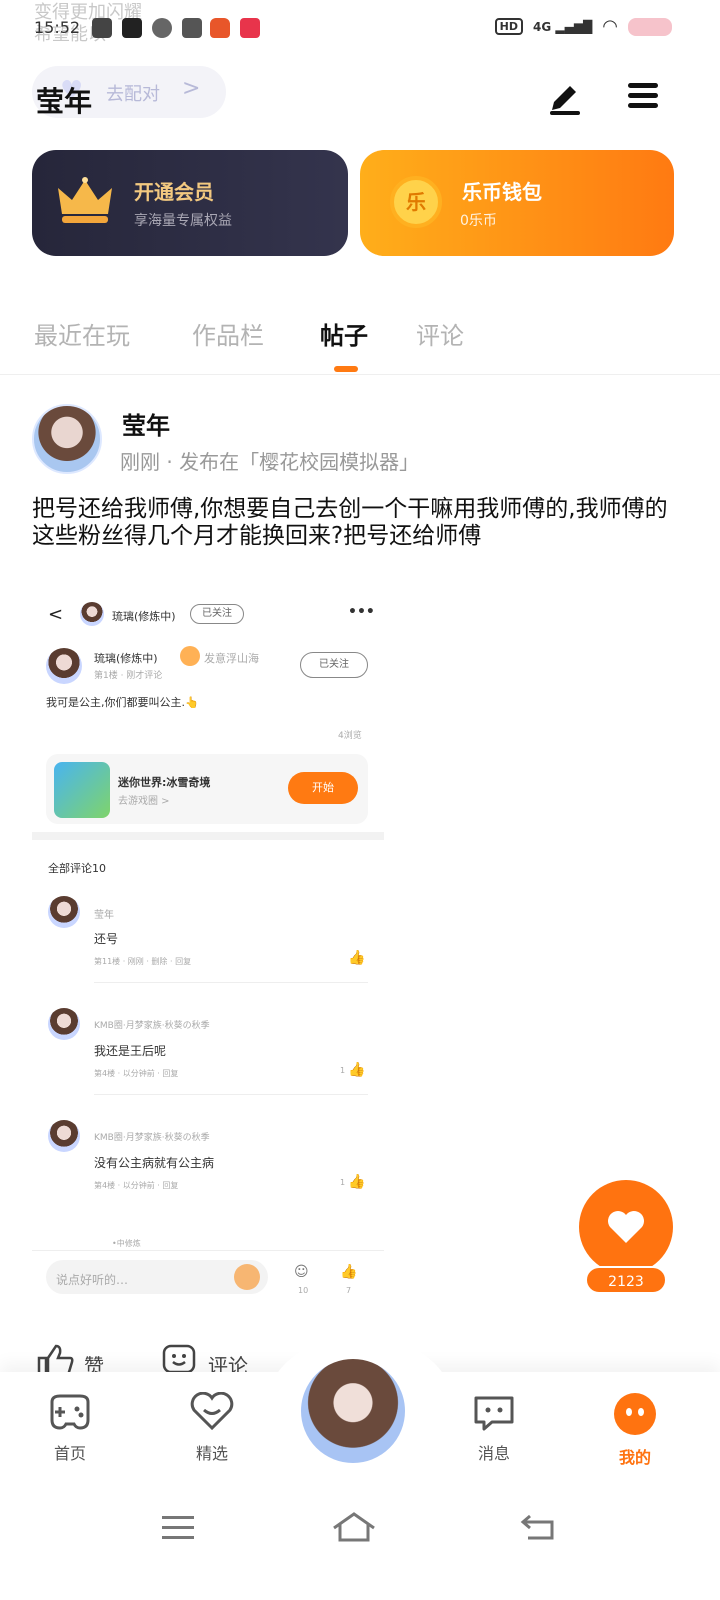 This screenshot has width=720, height=1600. What do you see at coordinates (650, 26) in the screenshot?
I see `battery-icon` at bounding box center [650, 26].